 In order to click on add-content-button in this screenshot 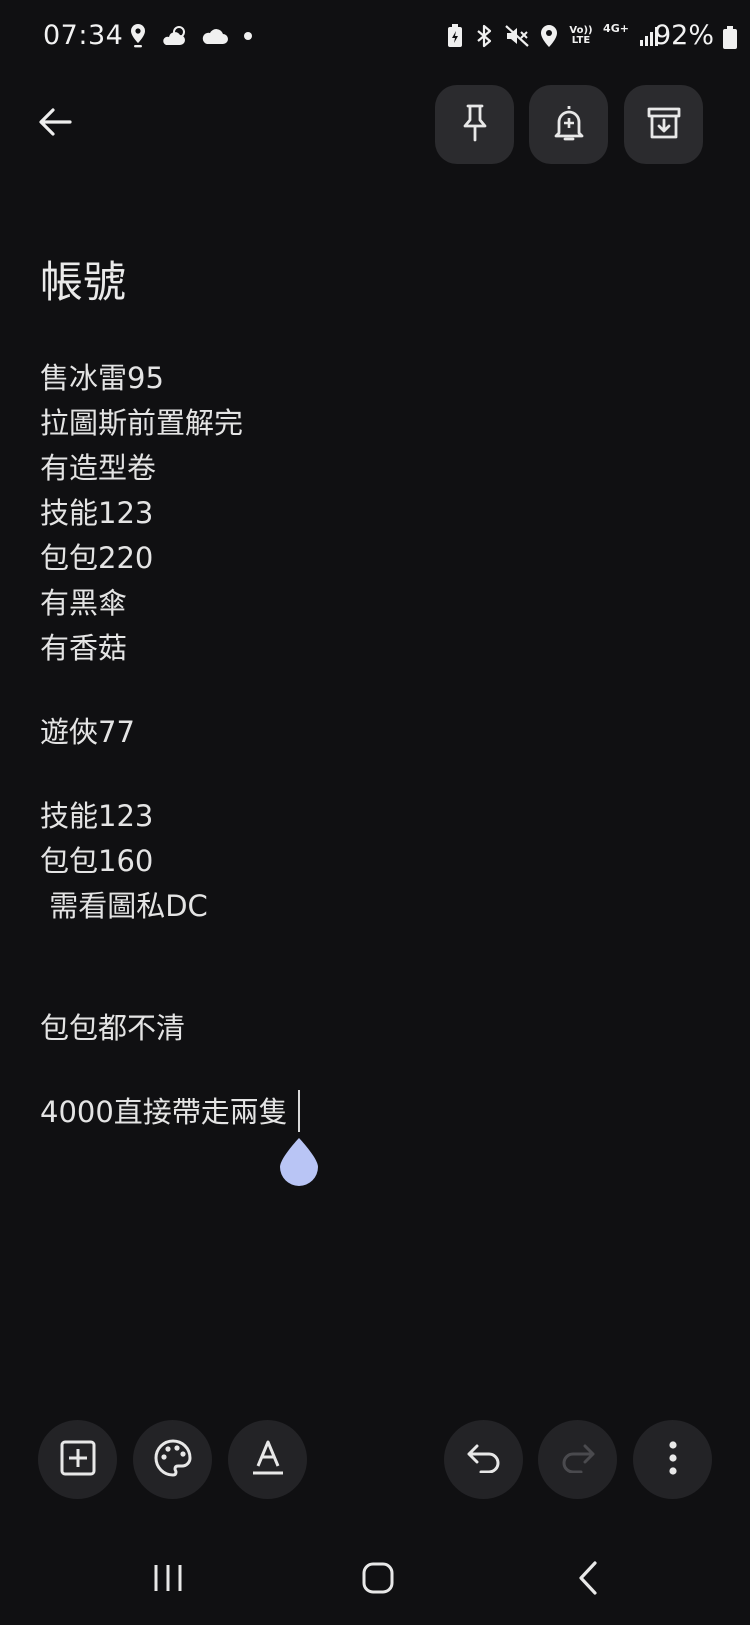, I will do `click(77, 1459)`.